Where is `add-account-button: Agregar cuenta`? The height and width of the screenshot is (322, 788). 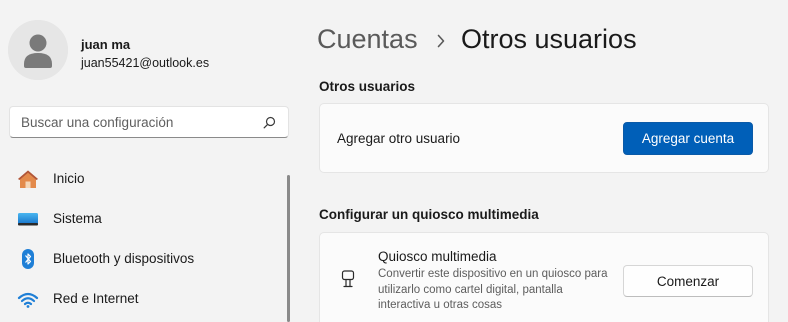 add-account-button: Agregar cuenta is located at coordinates (688, 138).